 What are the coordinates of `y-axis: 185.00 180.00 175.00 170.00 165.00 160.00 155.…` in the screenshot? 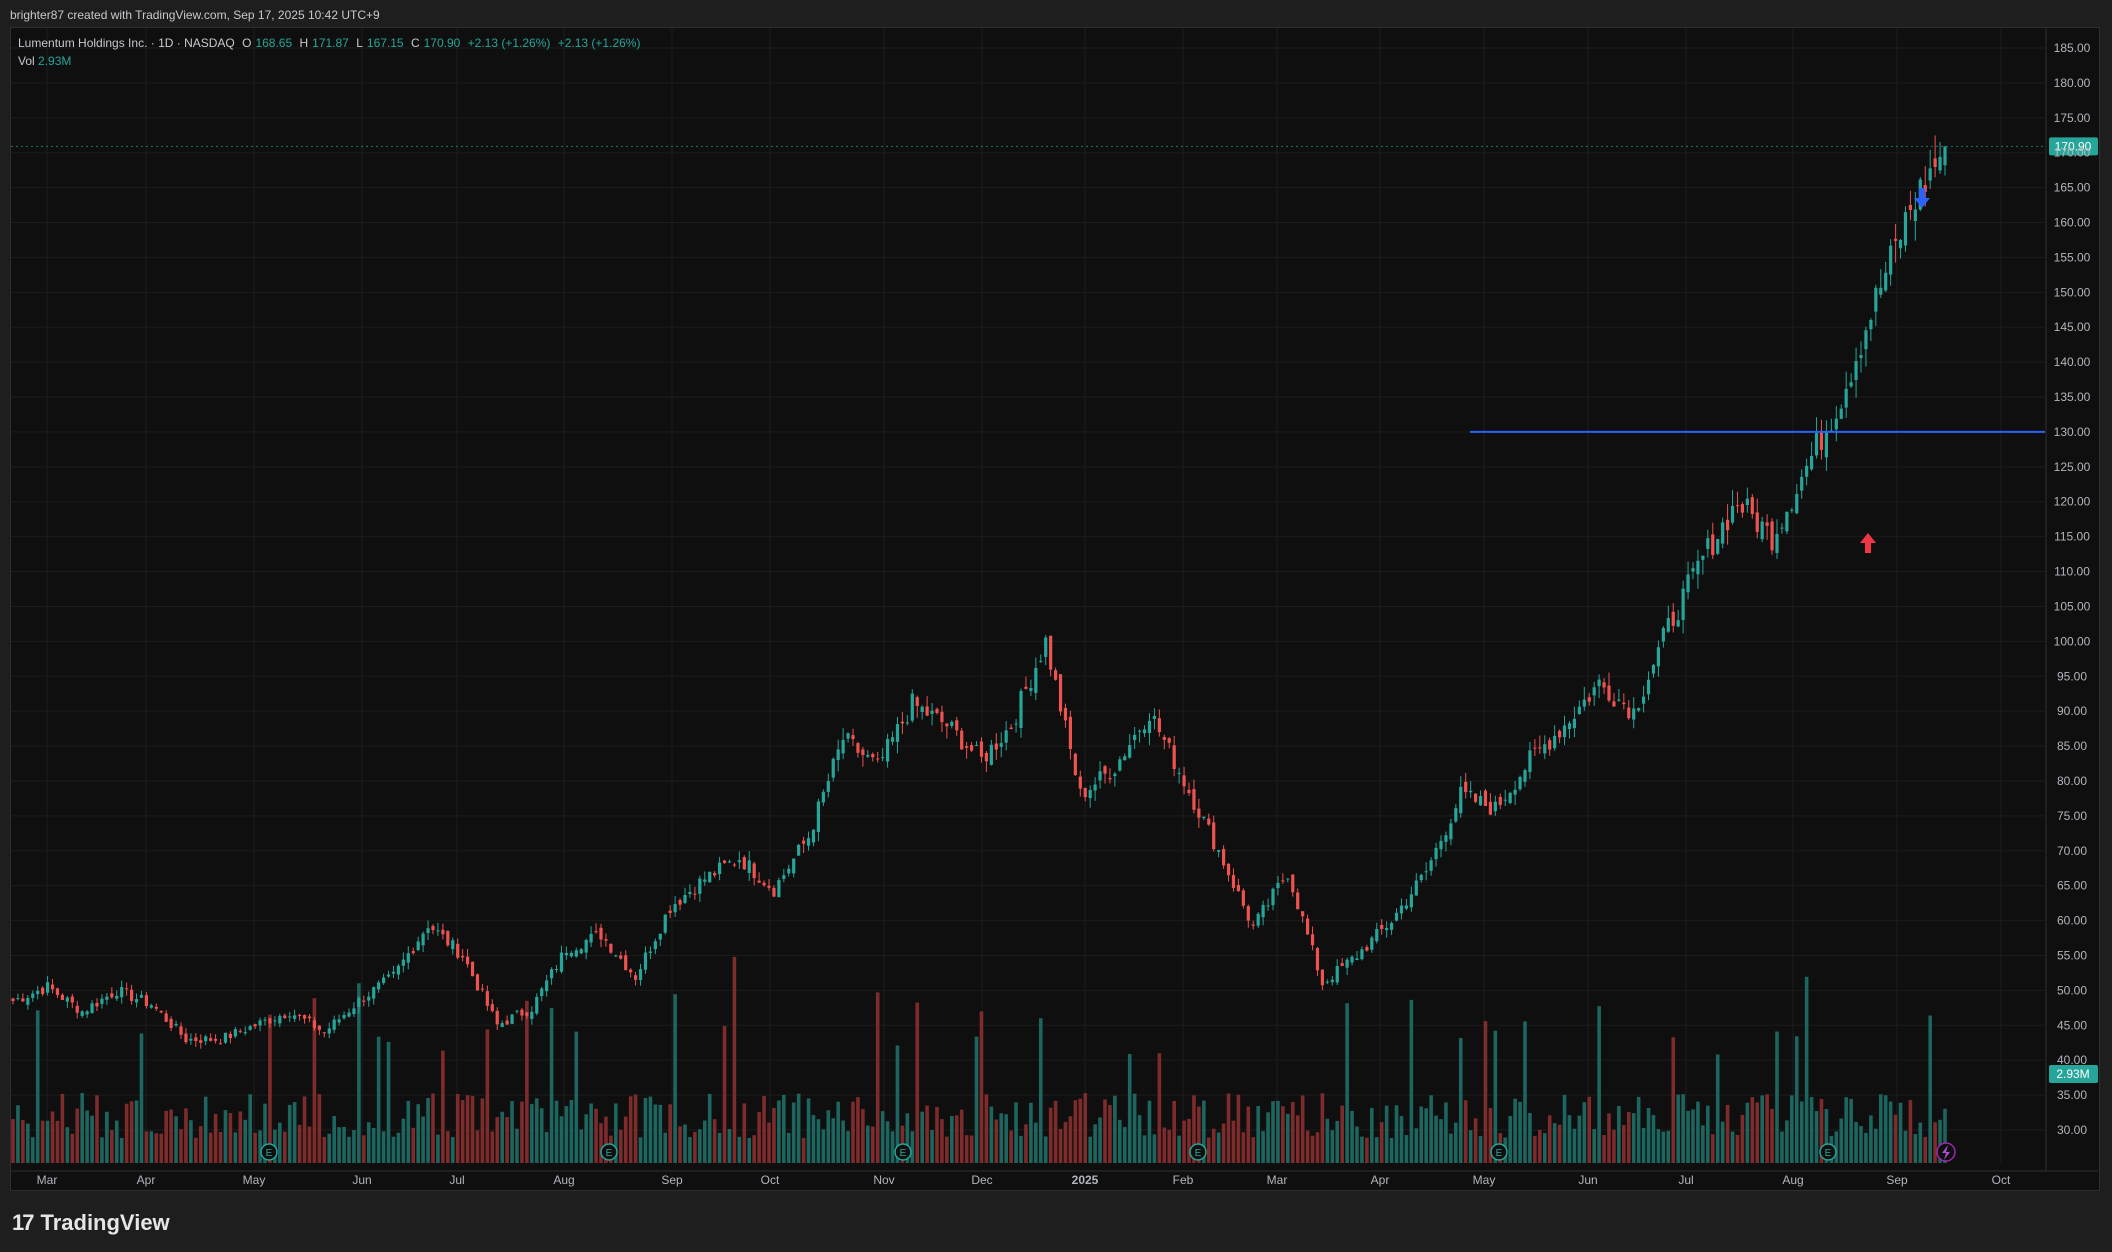 It's located at (2068, 599).